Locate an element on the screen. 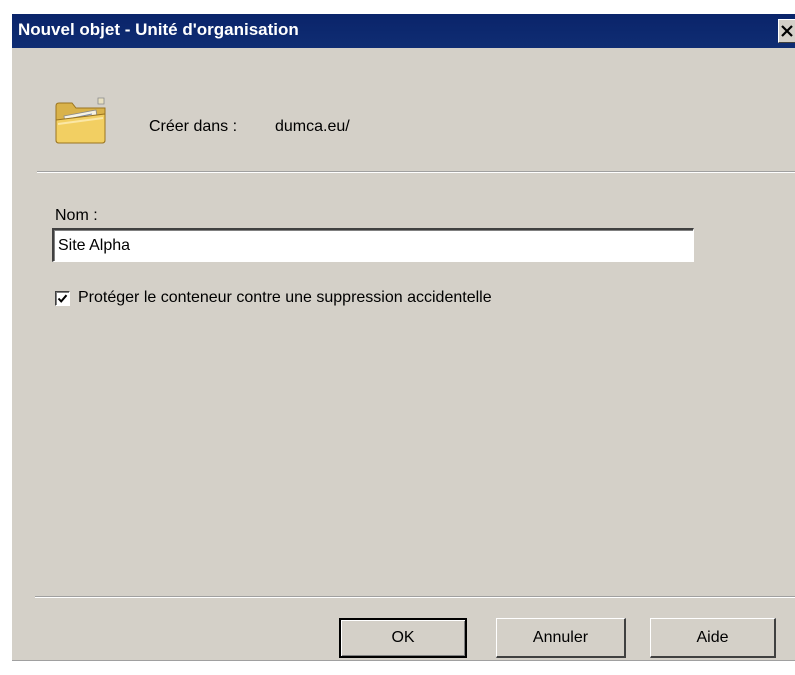 The image size is (795, 675). create-in-label: Créer dans : is located at coordinates (193, 126).